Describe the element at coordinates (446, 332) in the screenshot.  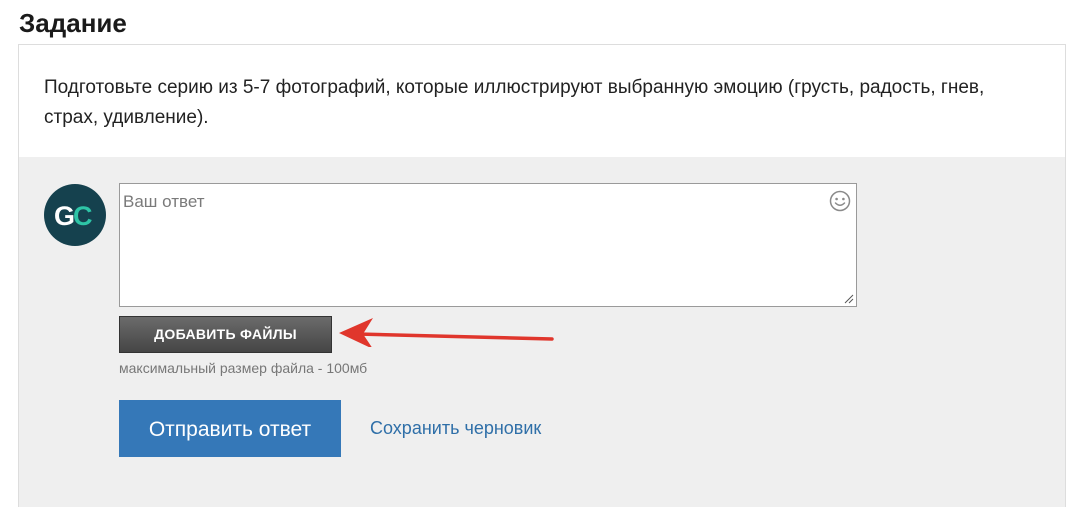
I see `red-arrow-icon` at that location.